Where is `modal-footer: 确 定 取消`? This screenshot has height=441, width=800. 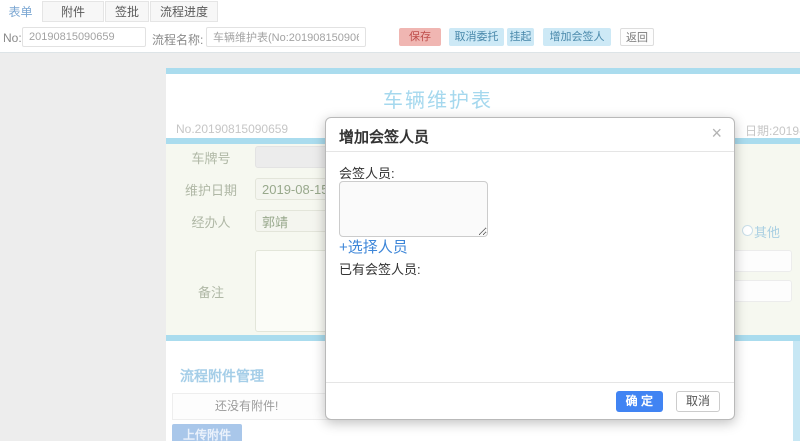 modal-footer: 确 定 取消 is located at coordinates (530, 400).